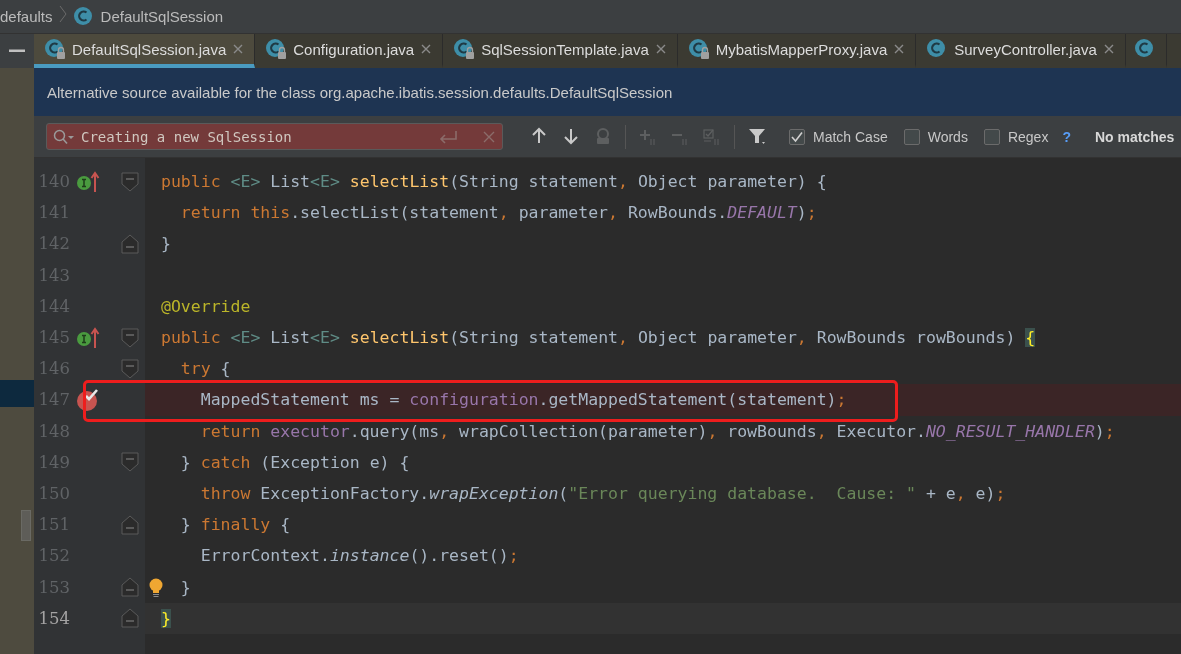 The height and width of the screenshot is (654, 1181). I want to click on scrollbar-thumb, so click(26, 525).